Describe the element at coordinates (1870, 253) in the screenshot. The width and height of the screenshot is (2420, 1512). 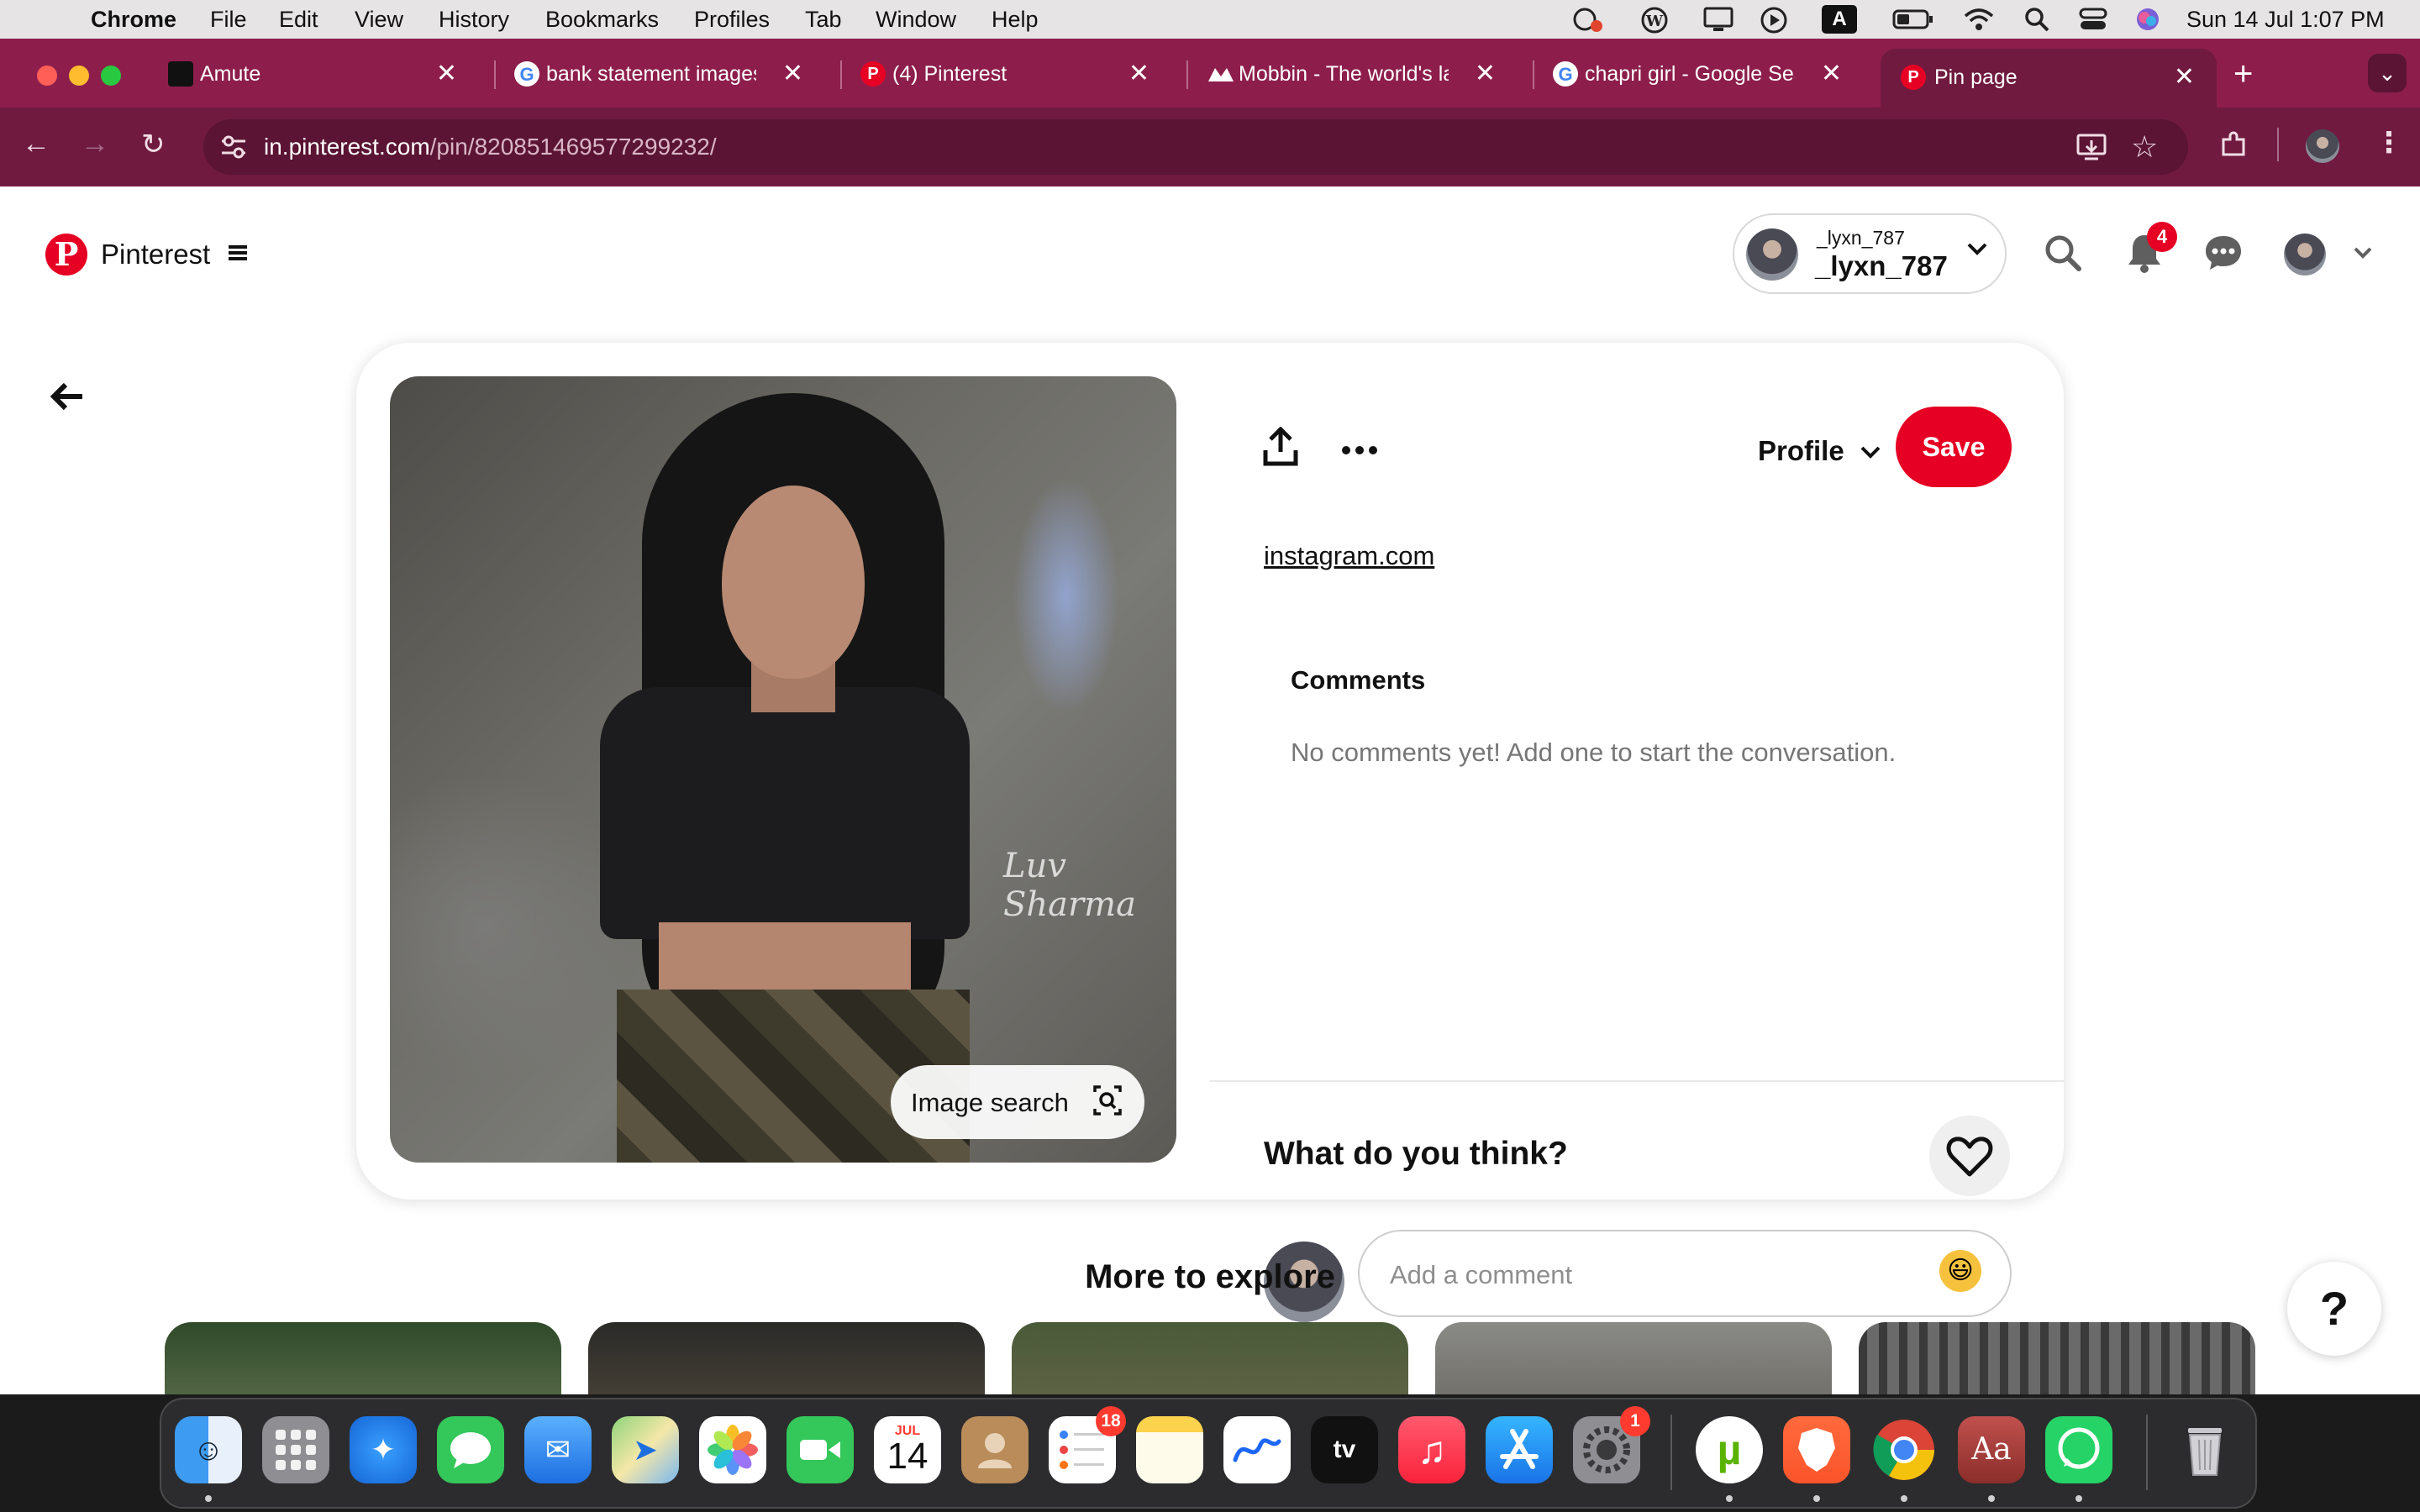
I see `account-switcher: _lyxn_787 _lyxn_787` at that location.